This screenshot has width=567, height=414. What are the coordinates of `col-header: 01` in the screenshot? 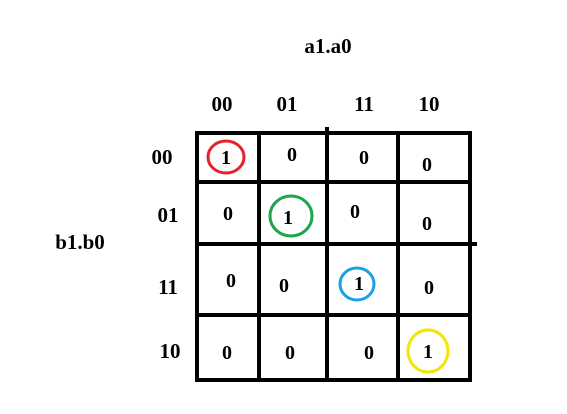 It's located at (287, 104).